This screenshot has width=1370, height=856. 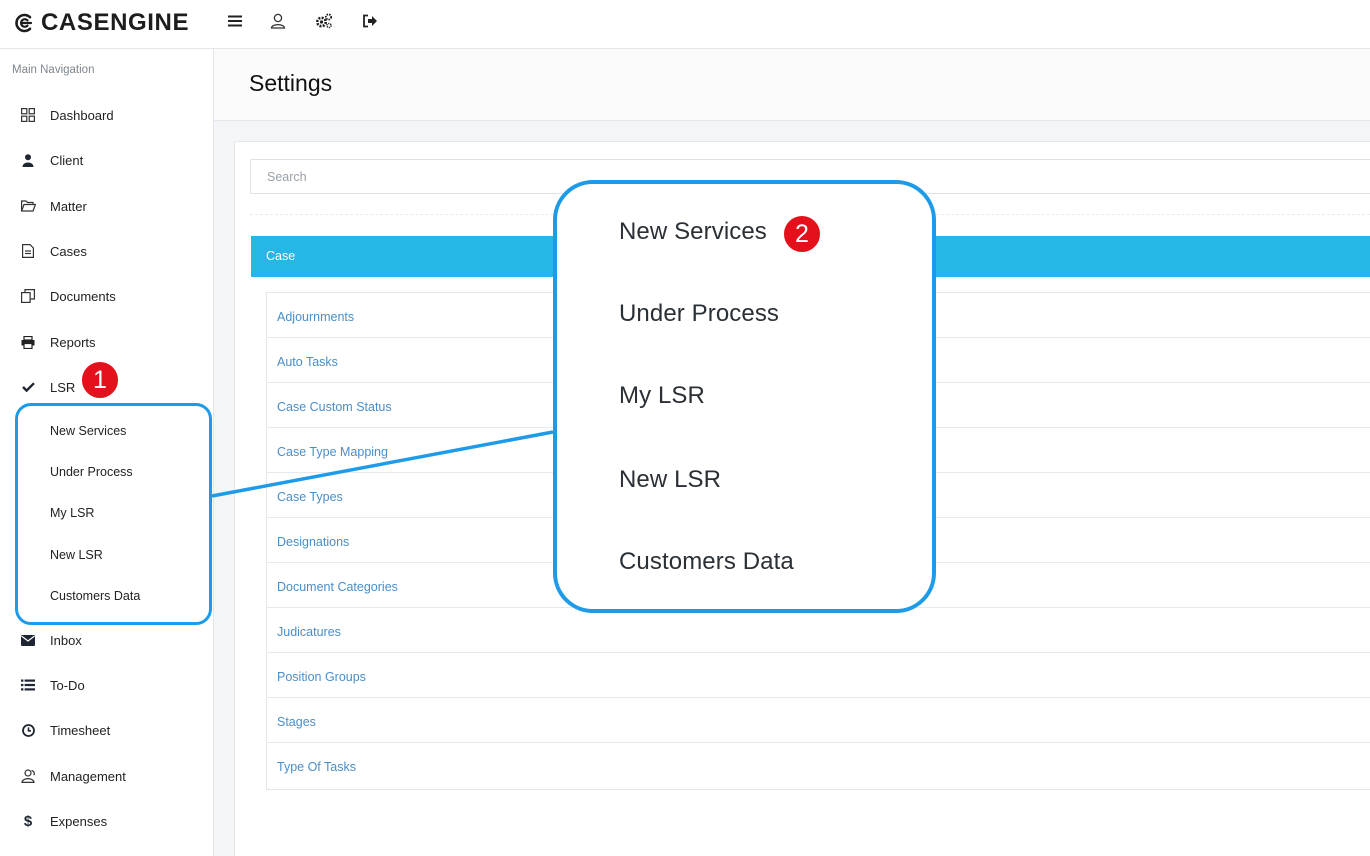 I want to click on sidebar-item-label: To-Do, so click(x=67, y=685).